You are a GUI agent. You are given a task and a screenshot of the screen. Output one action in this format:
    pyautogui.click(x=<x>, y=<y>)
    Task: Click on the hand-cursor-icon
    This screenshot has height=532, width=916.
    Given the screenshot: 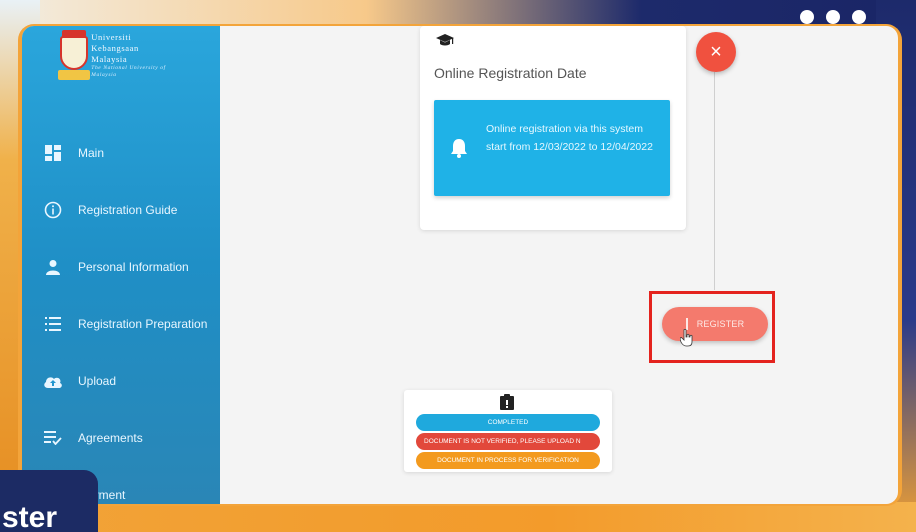 What is the action you would take?
    pyautogui.click(x=686, y=340)
    